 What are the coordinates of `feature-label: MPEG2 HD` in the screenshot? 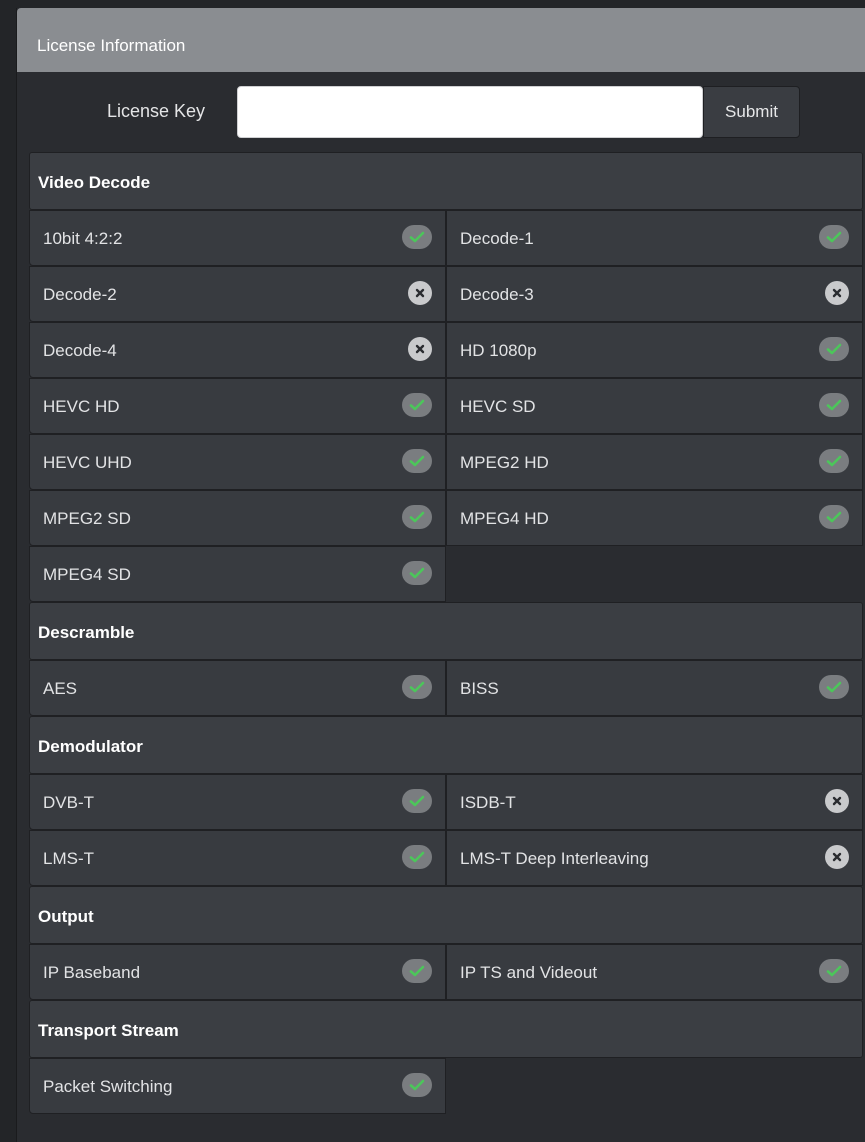 It's located at (504, 462).